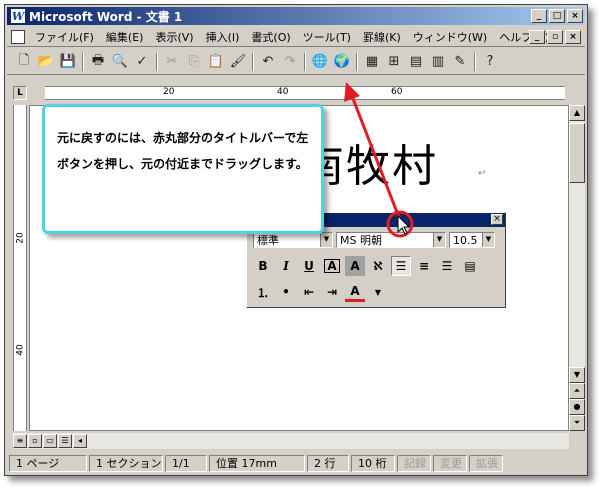  Describe the element at coordinates (332, 266) in the screenshot. I see `character-border-button: A` at that location.